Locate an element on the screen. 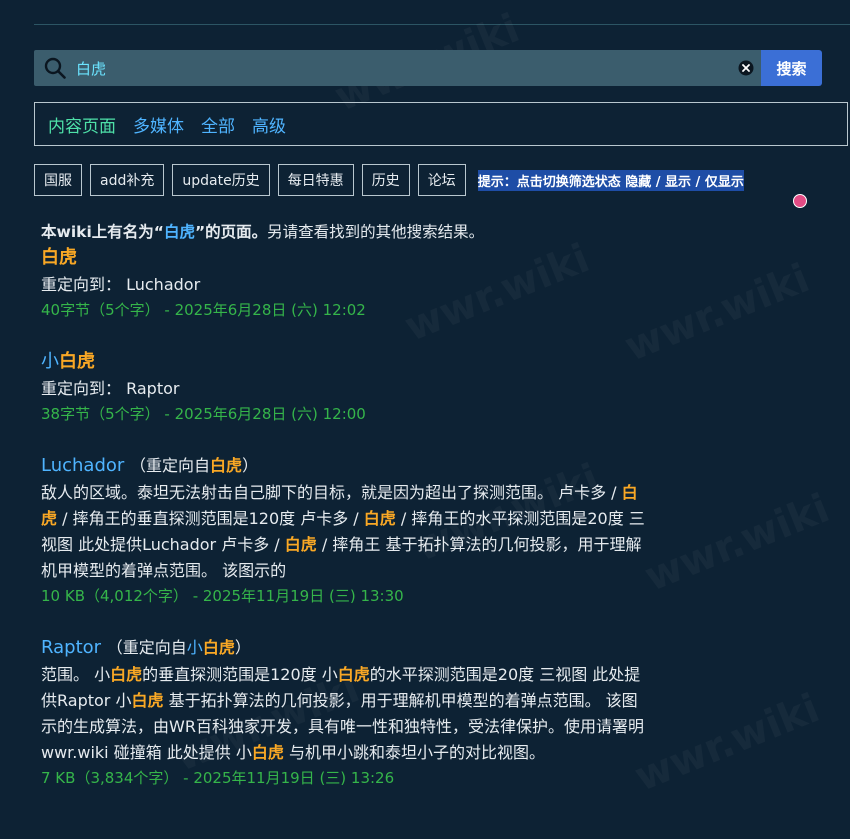  filter-tabs: 内容页面 多媒体 全部 高级 is located at coordinates (441, 124).